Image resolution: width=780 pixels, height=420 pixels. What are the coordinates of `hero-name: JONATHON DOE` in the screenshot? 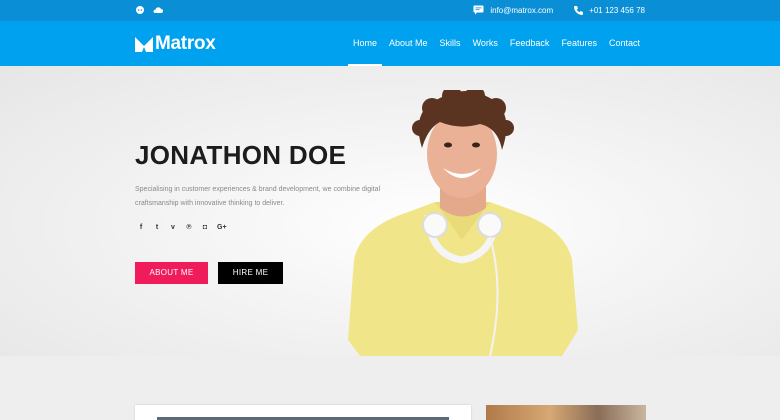 It's located at (241, 155).